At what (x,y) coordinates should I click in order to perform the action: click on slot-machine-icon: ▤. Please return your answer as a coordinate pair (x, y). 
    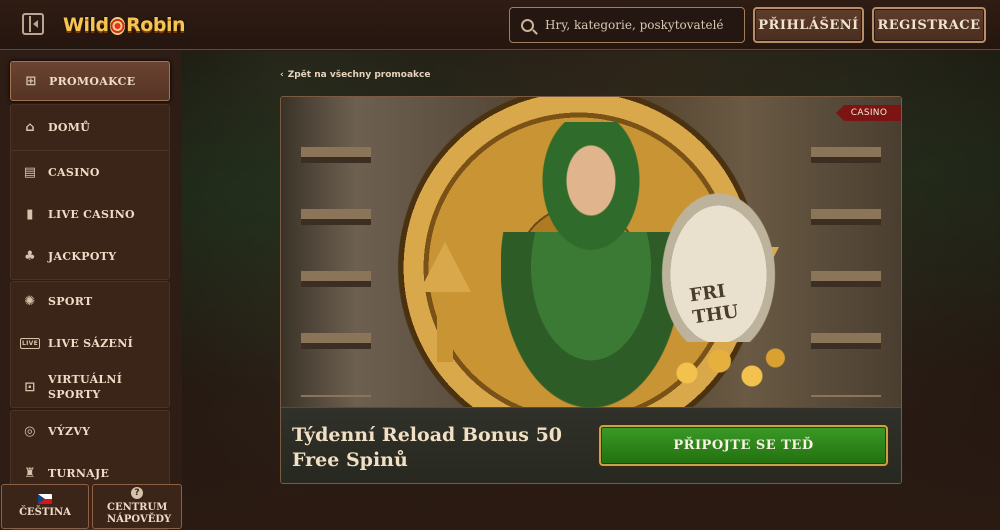
    Looking at the image, I should click on (30, 172).